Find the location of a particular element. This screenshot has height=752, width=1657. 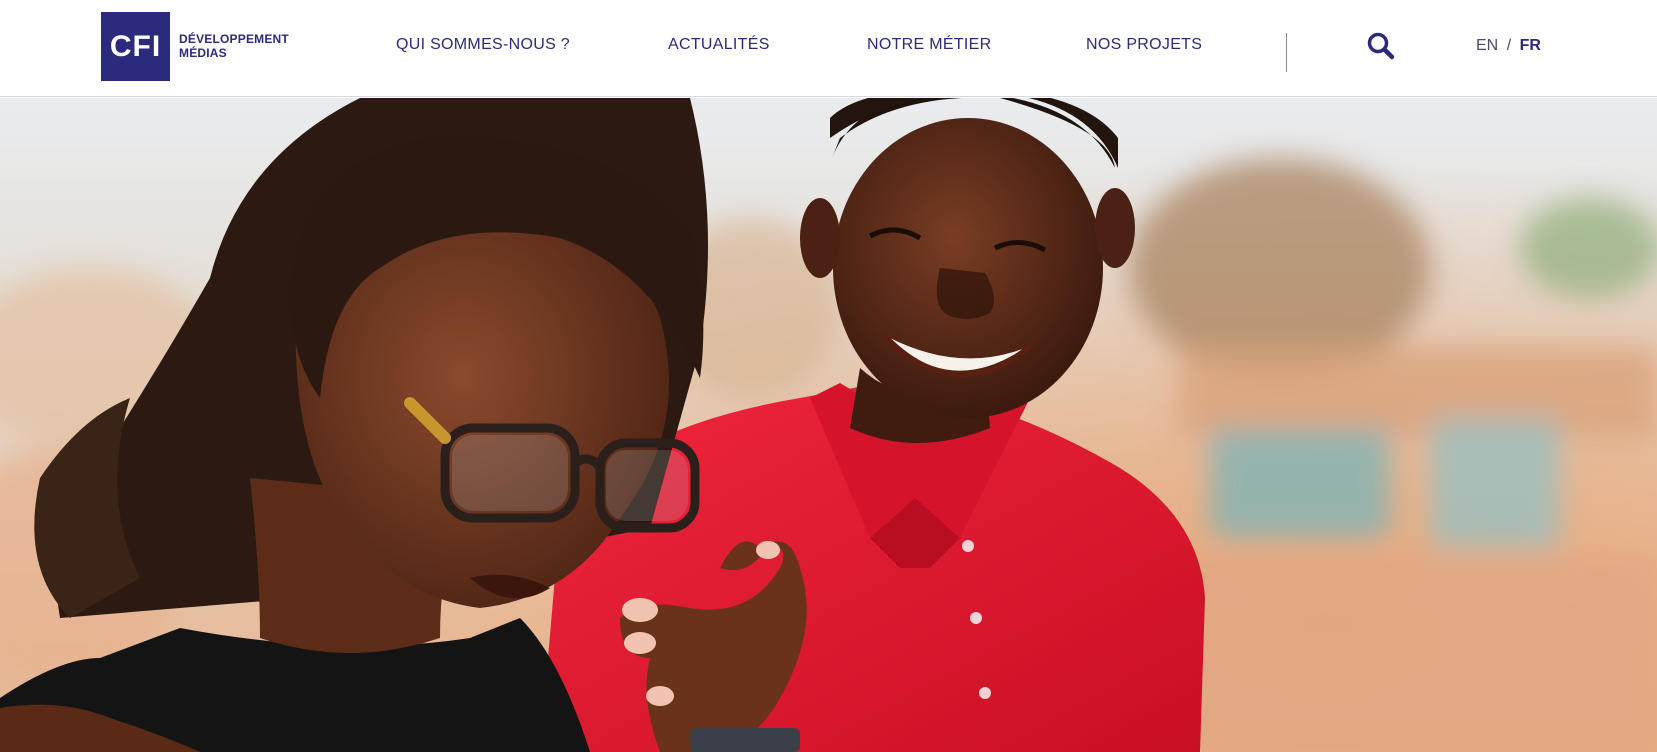

logo-tagline-line1: DÉVELOPPEMENT is located at coordinates (234, 39).